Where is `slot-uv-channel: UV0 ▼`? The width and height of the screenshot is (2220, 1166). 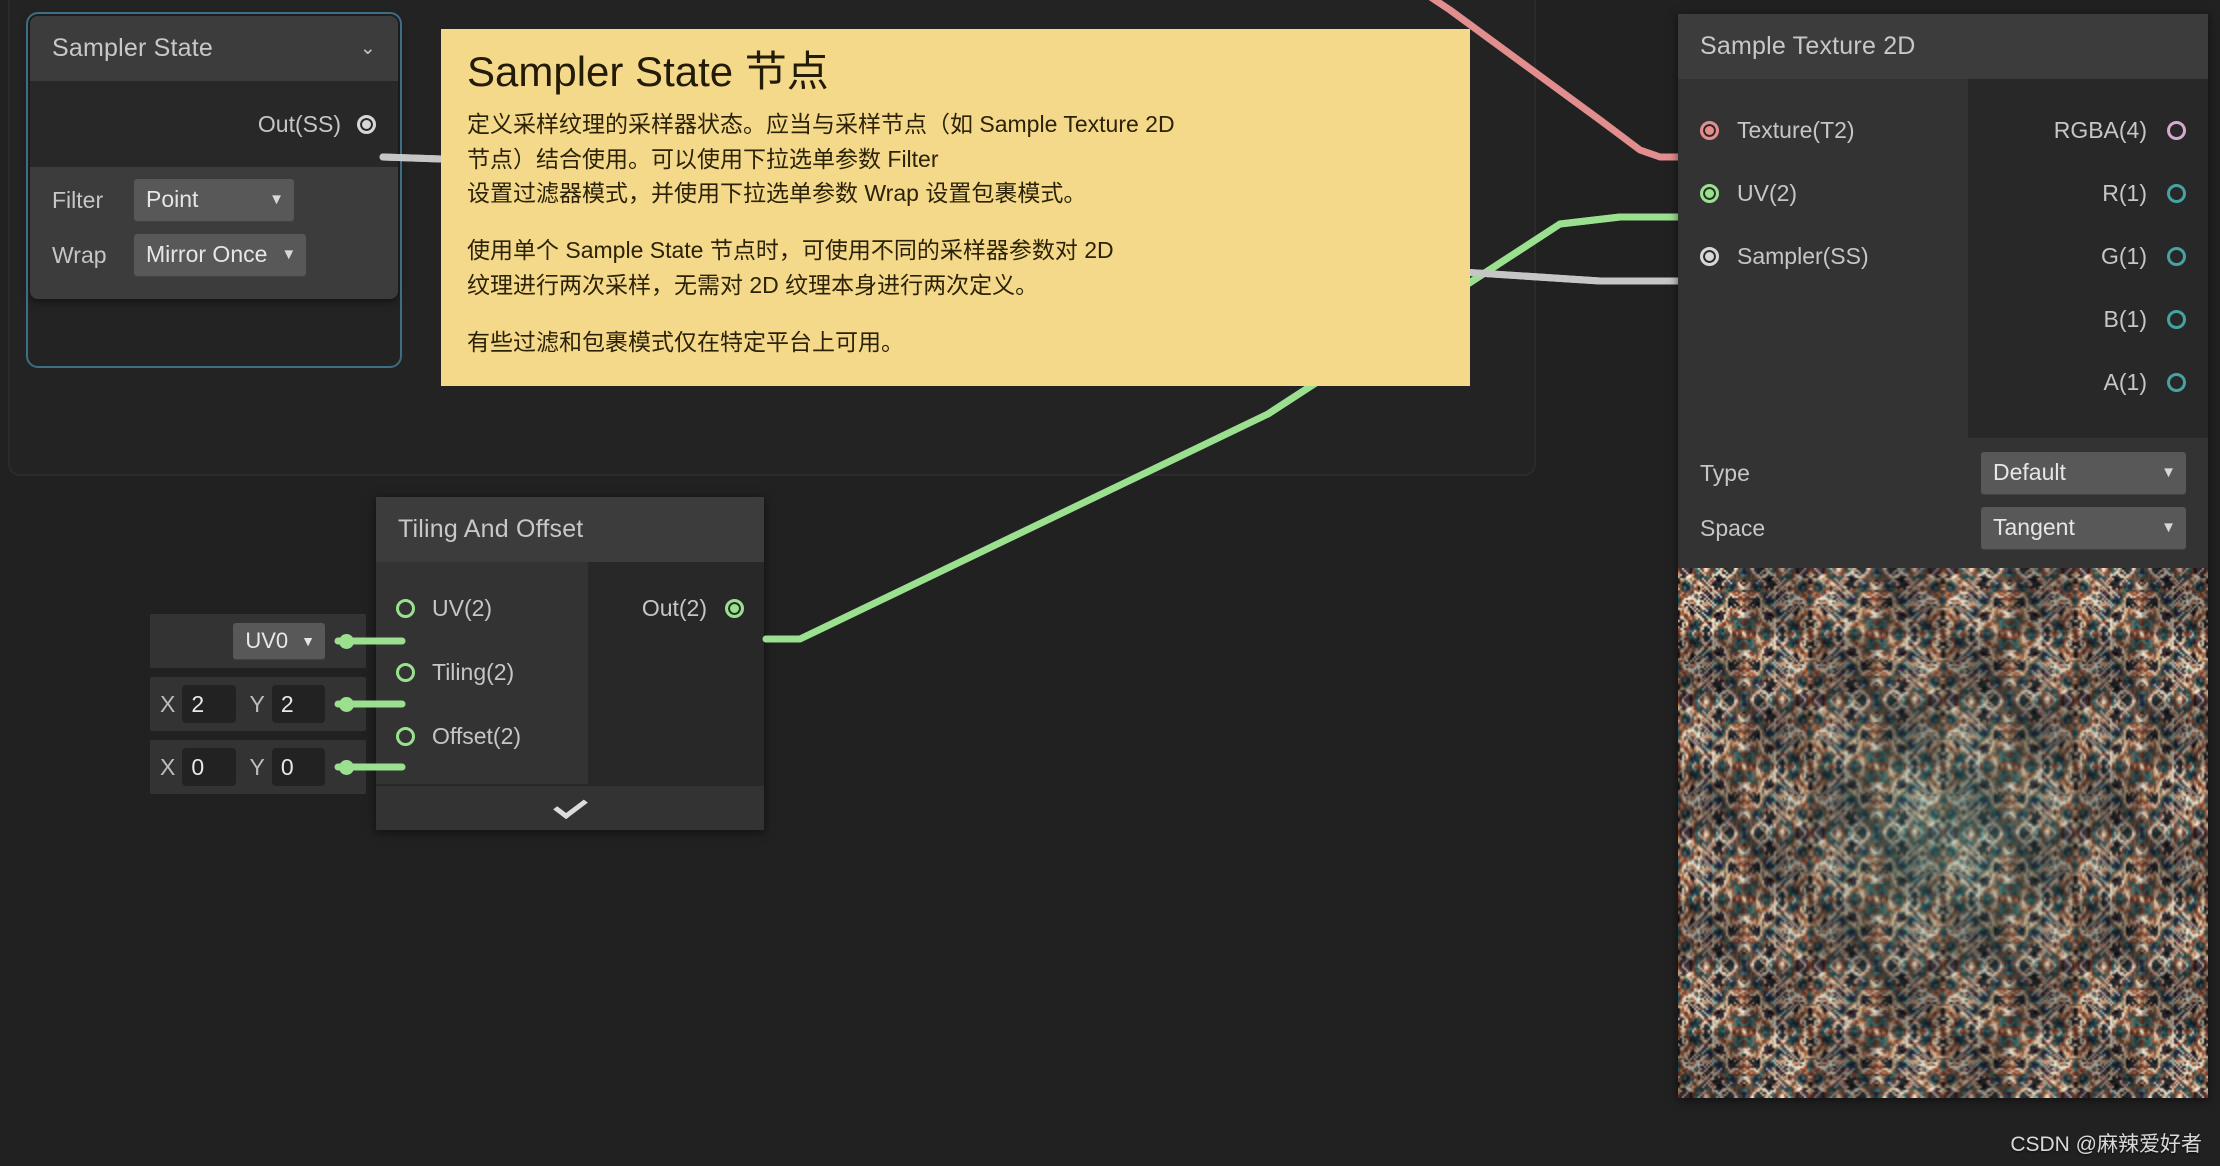 slot-uv-channel: UV0 ▼ is located at coordinates (258, 641).